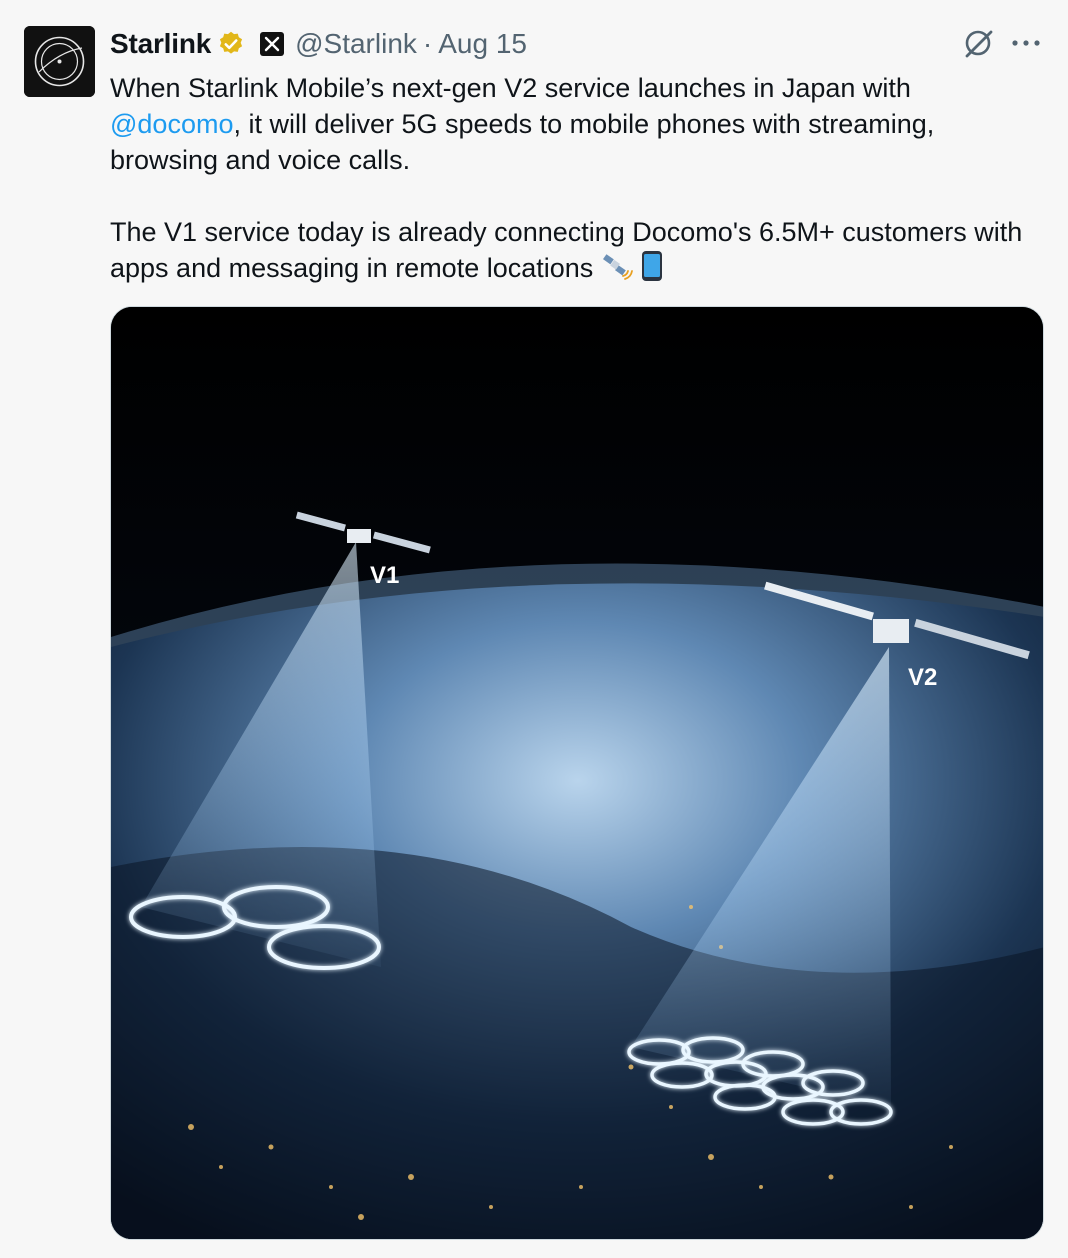 This screenshot has height=1258, width=1068. Describe the element at coordinates (978, 43) in the screenshot. I see `grok-icon` at that location.